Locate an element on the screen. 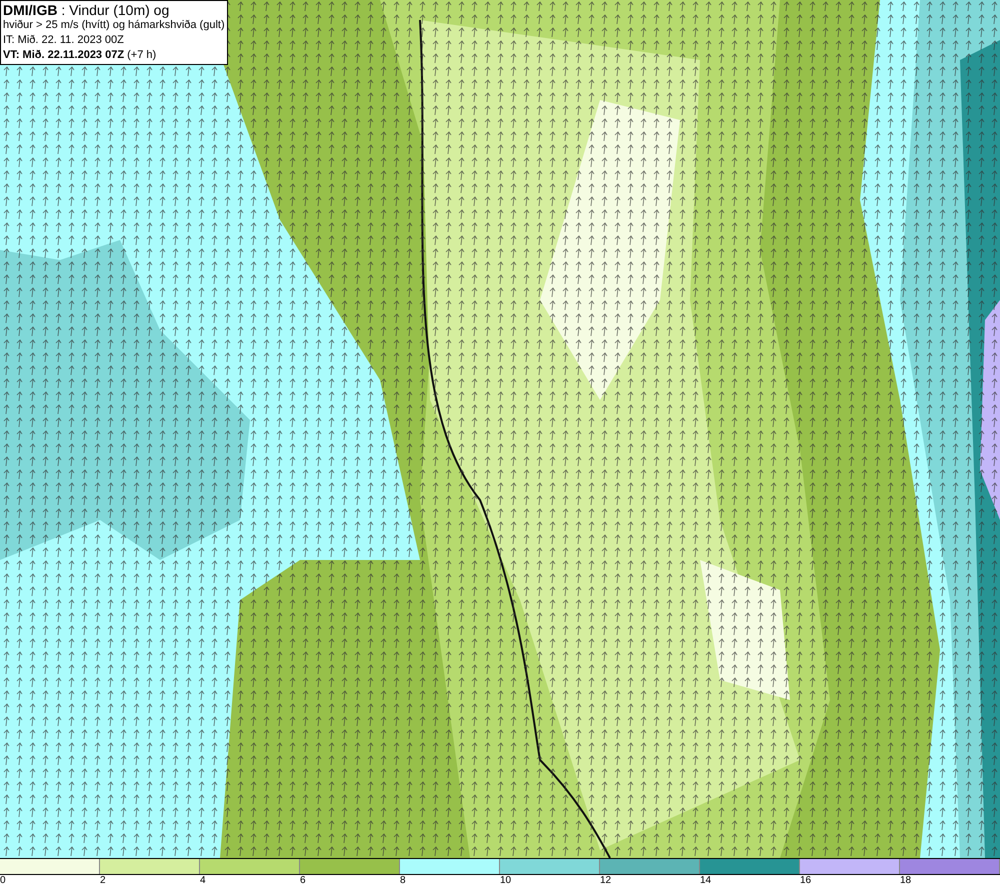 The width and height of the screenshot is (1000, 887). info-text: hviður > 25 m/s (hvítt) og hámarkshviða (gult) is located at coordinates (114, 25).